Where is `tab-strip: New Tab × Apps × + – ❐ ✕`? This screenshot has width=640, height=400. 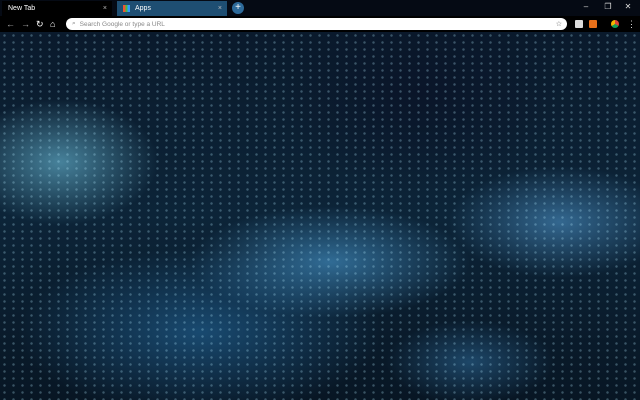
tab-strip: New Tab × Apps × + – ❐ ✕ is located at coordinates (320, 8).